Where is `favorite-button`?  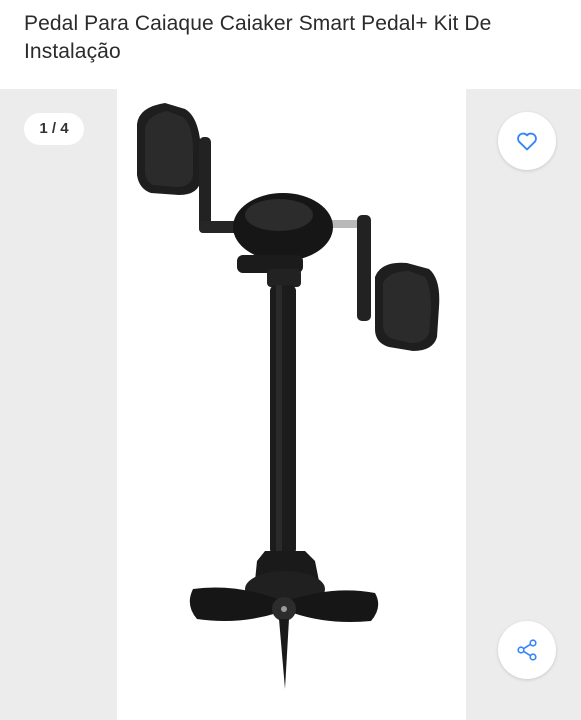 favorite-button is located at coordinates (527, 141).